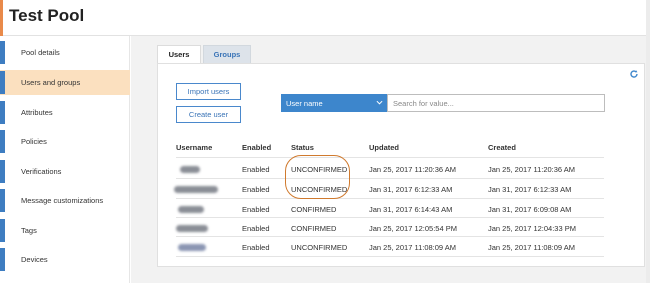  What do you see at coordinates (41, 171) in the screenshot?
I see `sidebar-item-label: Verifications` at bounding box center [41, 171].